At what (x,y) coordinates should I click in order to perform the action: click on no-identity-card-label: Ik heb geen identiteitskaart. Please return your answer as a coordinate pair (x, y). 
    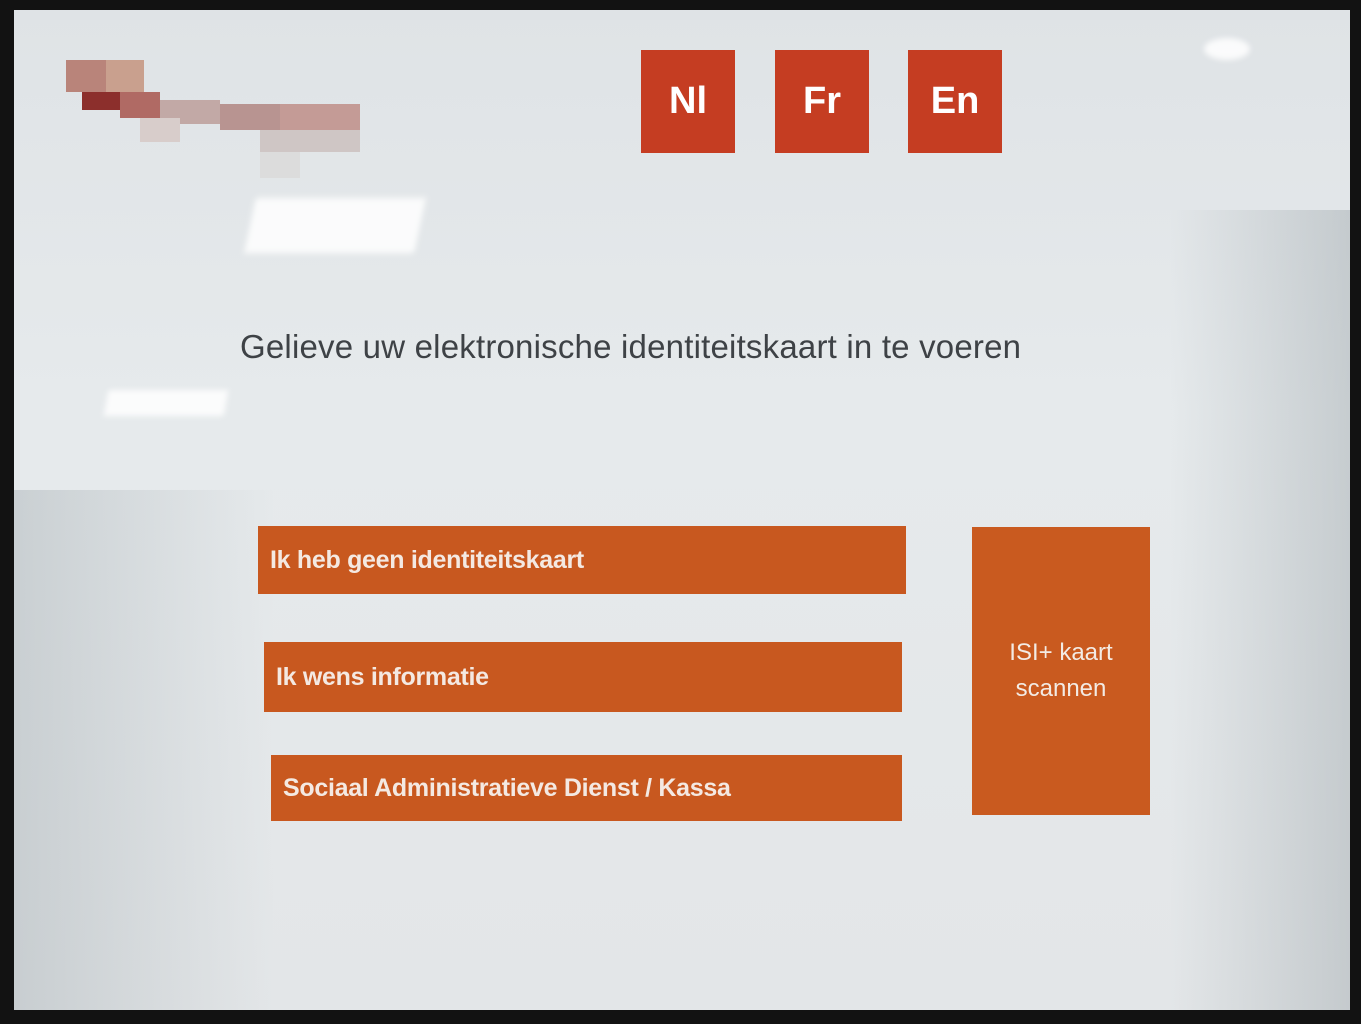
    Looking at the image, I should click on (427, 559).